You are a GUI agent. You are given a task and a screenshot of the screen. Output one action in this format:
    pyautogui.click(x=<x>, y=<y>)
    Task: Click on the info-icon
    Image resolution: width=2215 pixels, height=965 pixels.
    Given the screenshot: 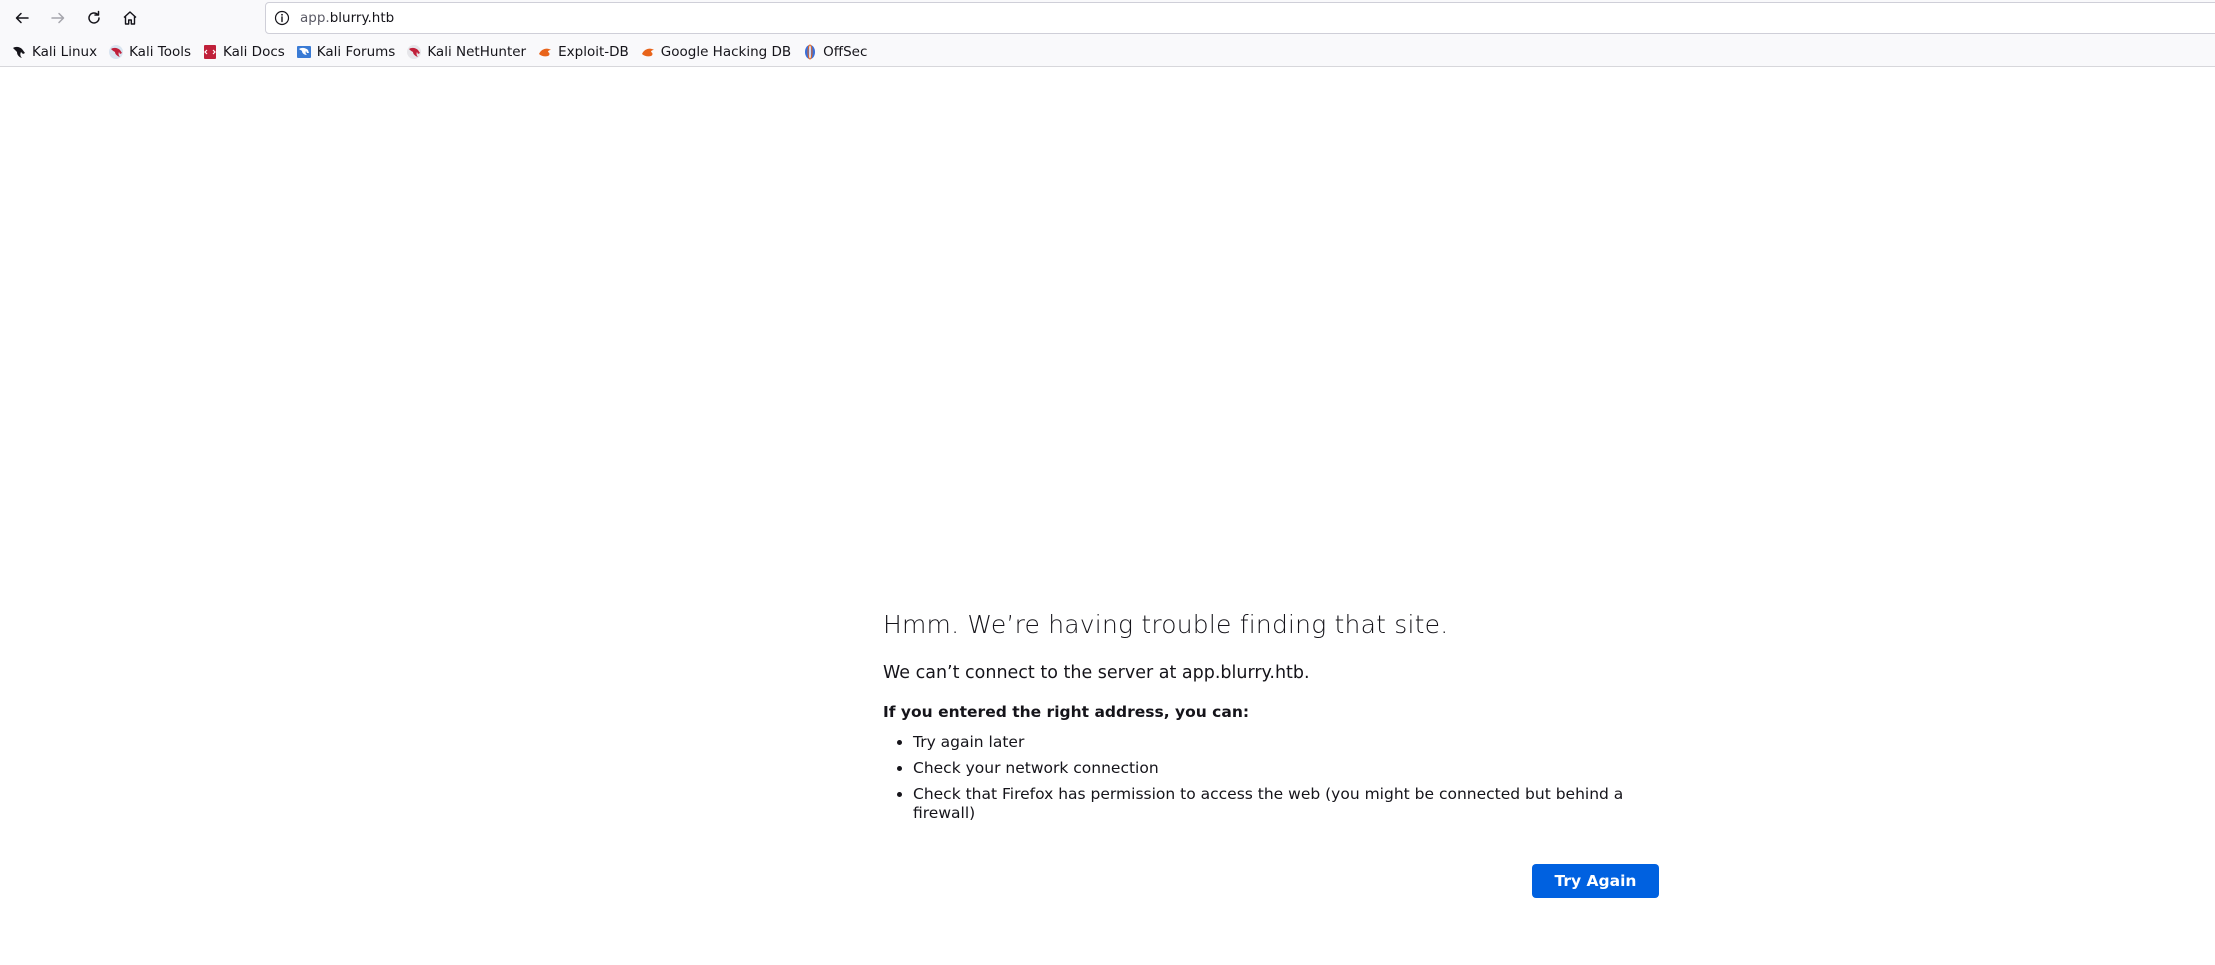 What is the action you would take?
    pyautogui.click(x=282, y=18)
    